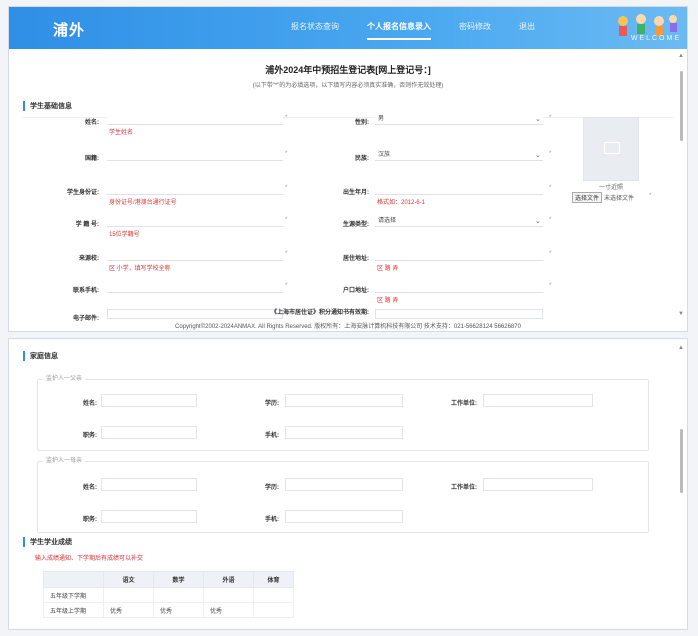  I want to click on nav-password-change: 密码修改, so click(475, 26).